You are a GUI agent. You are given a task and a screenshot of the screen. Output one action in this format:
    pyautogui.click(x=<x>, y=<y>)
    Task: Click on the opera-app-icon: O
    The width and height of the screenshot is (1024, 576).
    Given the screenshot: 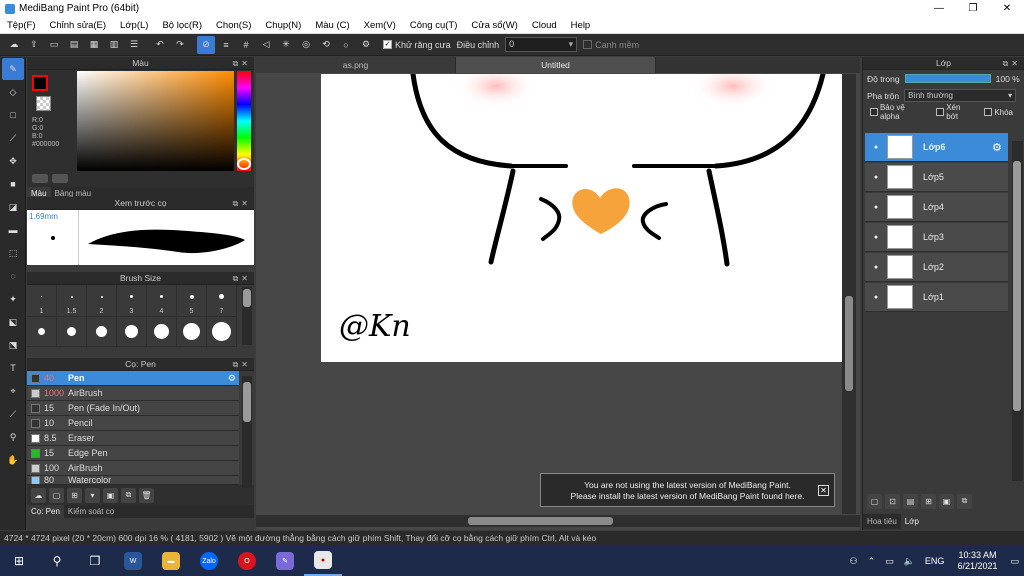 What is the action you would take?
    pyautogui.click(x=247, y=561)
    